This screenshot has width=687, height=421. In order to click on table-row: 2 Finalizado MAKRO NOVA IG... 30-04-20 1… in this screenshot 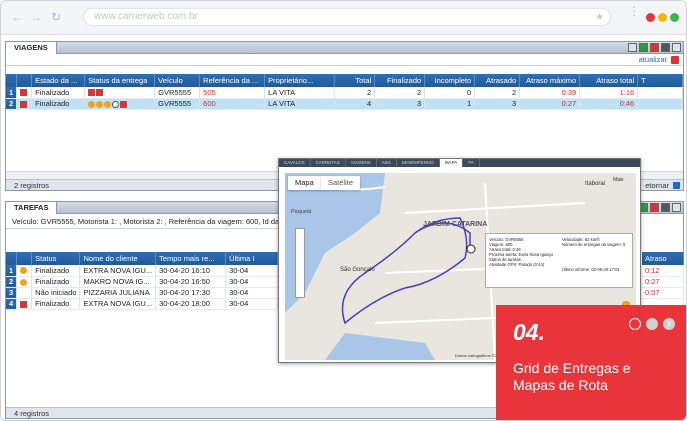, I will do `click(142, 282)`.